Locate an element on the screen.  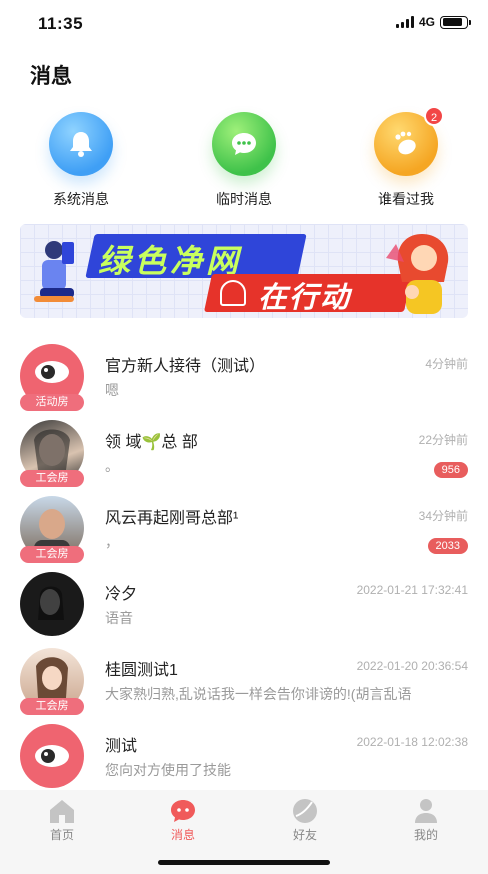
siren-icon is located at coordinates (233, 293).